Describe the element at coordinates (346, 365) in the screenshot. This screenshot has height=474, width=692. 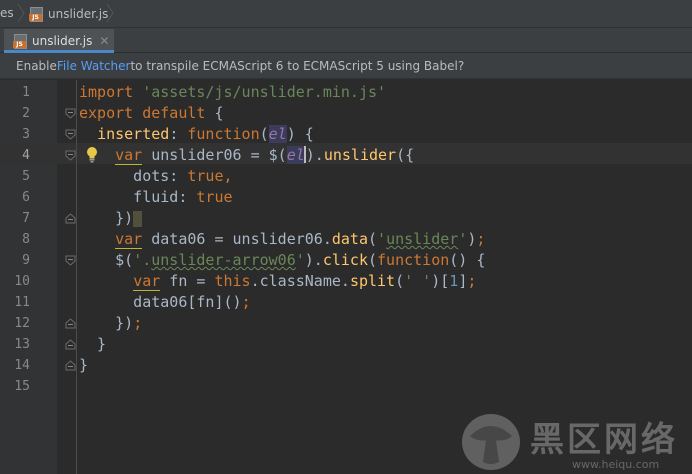
I see `code-line: 14 }` at that location.